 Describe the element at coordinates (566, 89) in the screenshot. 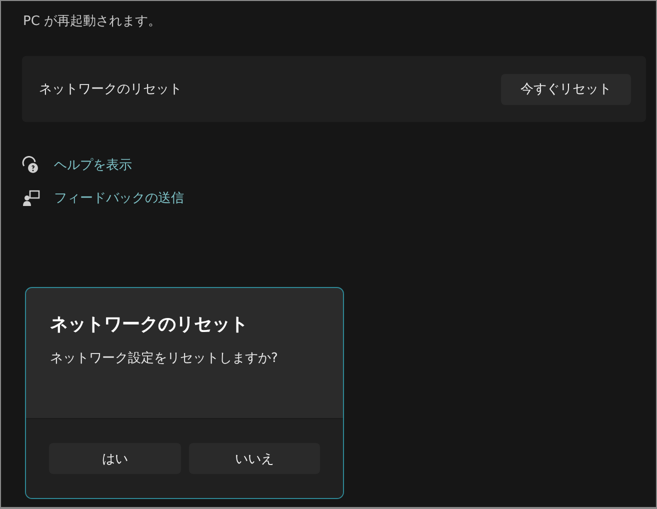

I see `reset-now-button: 今すぐリセット` at that location.